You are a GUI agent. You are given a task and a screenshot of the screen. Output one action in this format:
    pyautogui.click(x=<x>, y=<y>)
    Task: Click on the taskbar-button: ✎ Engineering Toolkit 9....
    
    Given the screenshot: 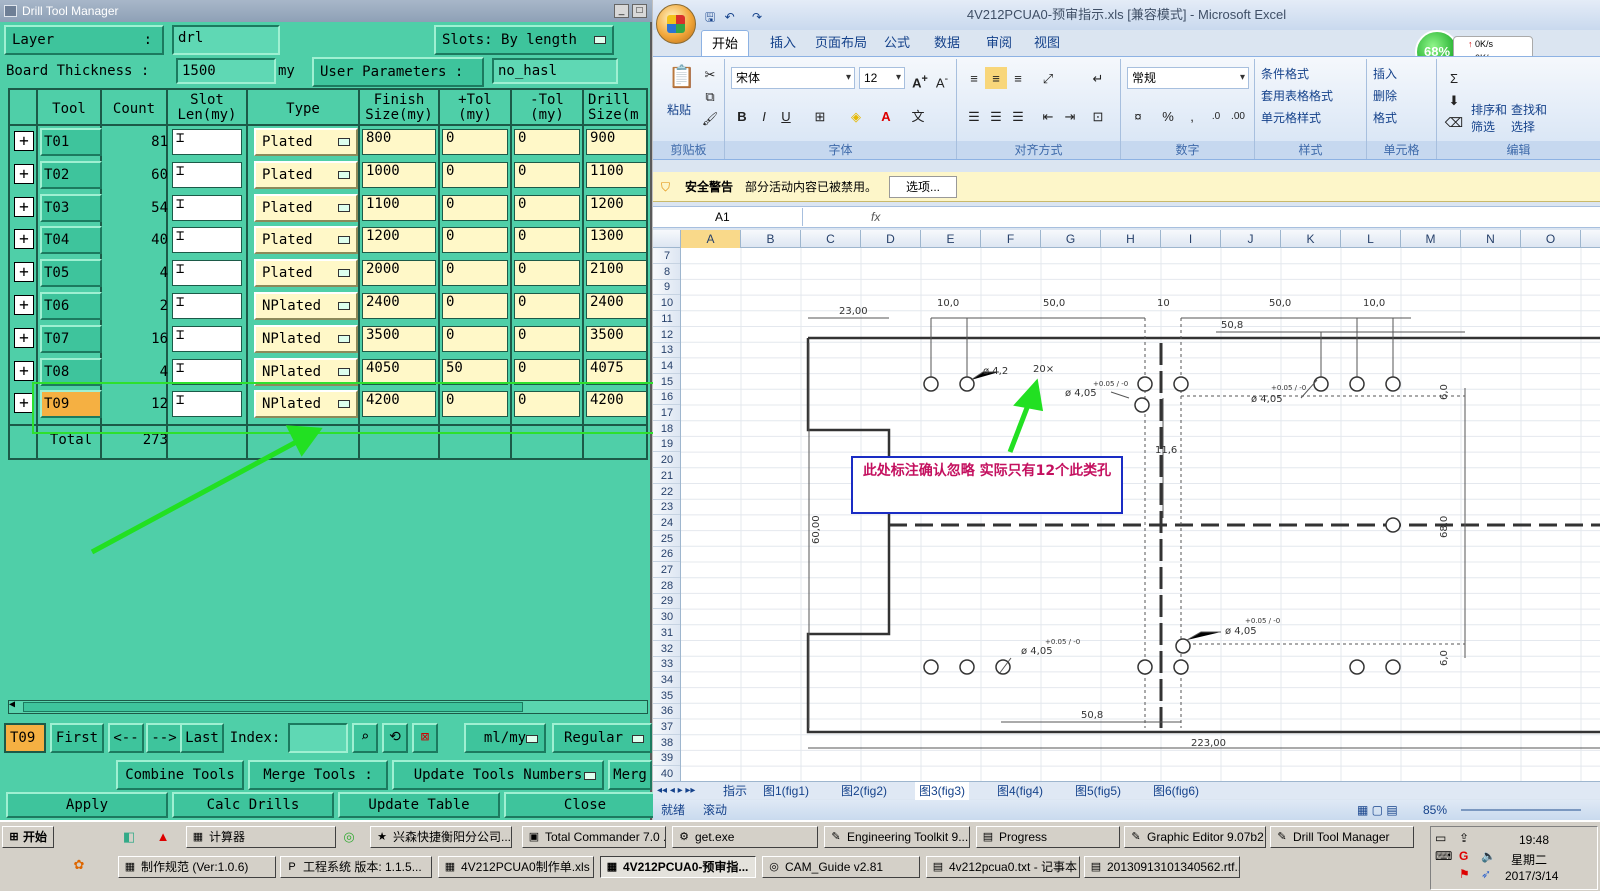 What is the action you would take?
    pyautogui.click(x=897, y=837)
    